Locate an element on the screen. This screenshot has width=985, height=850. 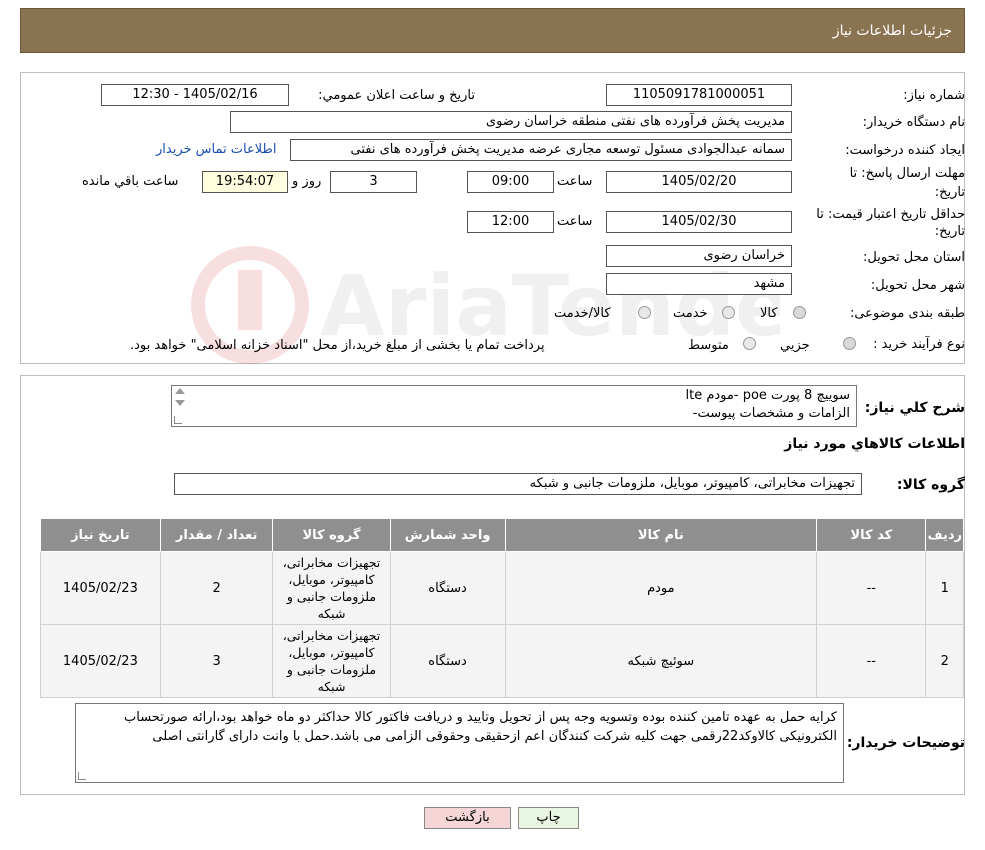
scroll-down-icon is located at coordinates (180, 403).